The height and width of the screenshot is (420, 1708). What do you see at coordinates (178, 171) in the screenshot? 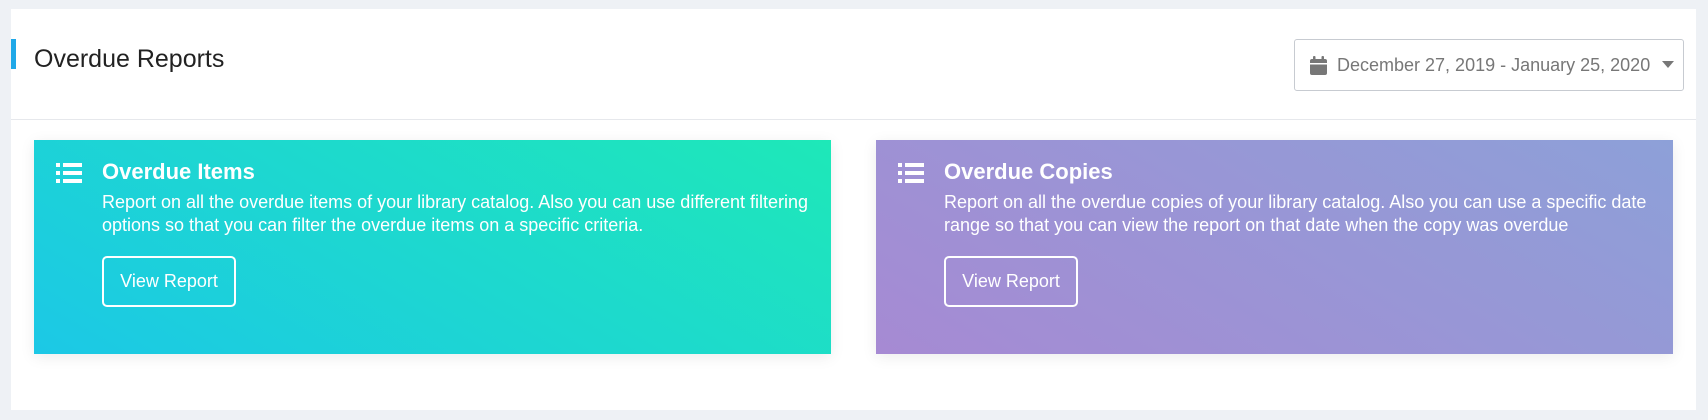
I see `card-title: Overdue Items` at bounding box center [178, 171].